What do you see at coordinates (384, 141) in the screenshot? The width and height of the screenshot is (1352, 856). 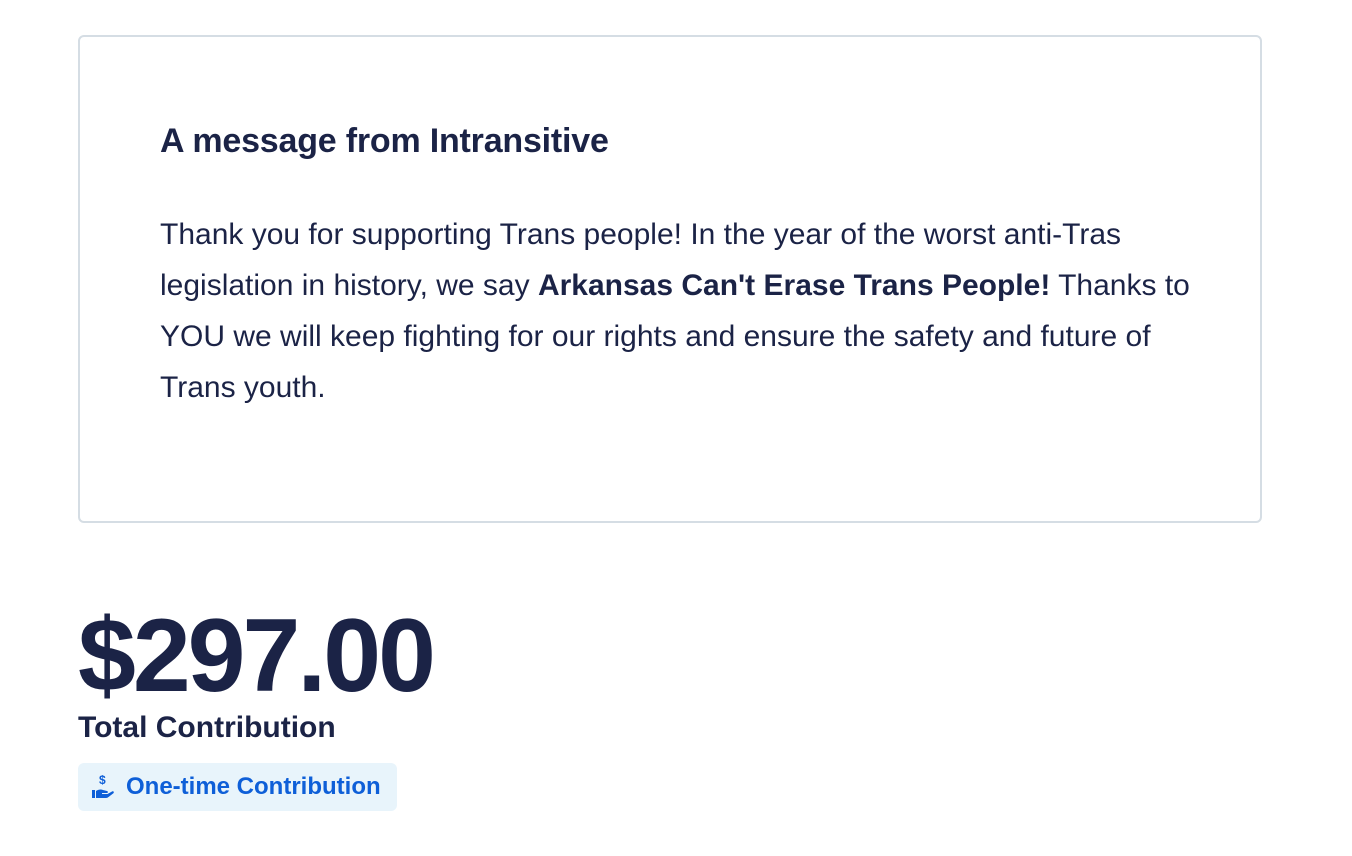 I see `message-title: A message from Intransitive` at bounding box center [384, 141].